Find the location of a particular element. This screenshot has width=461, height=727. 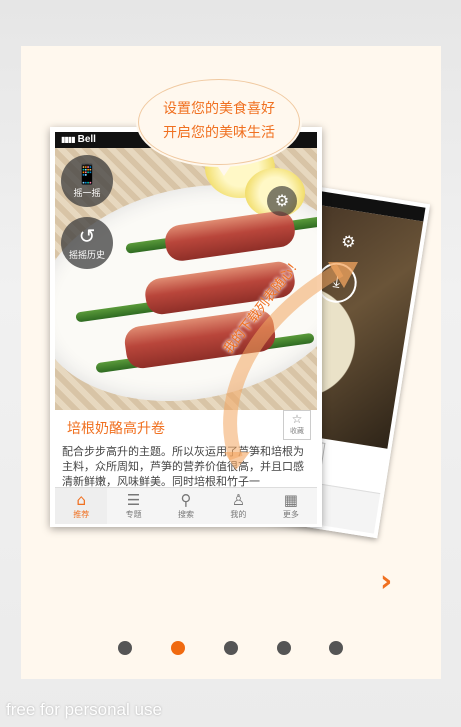

tab-recommend: ⌂ 推荐 is located at coordinates (81, 506).